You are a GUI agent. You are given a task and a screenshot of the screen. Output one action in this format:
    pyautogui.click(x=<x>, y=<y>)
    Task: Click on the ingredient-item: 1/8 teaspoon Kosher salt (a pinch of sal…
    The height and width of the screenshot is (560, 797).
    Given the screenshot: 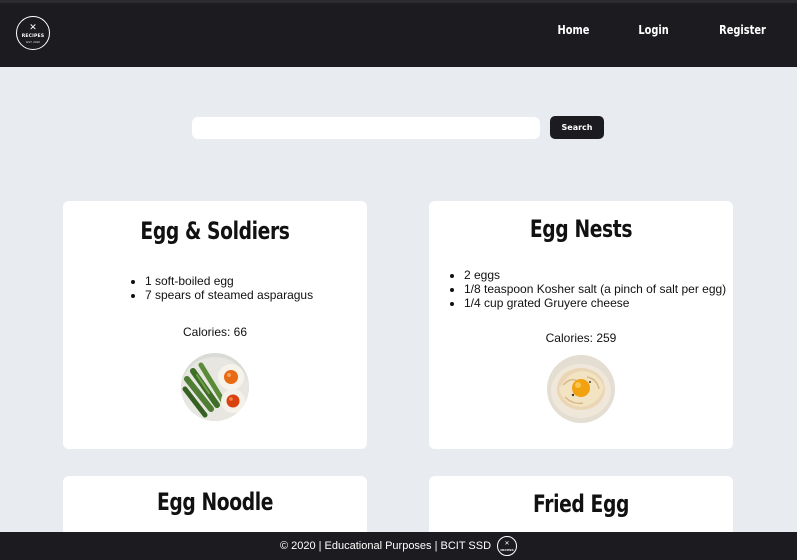 What is the action you would take?
    pyautogui.click(x=595, y=289)
    